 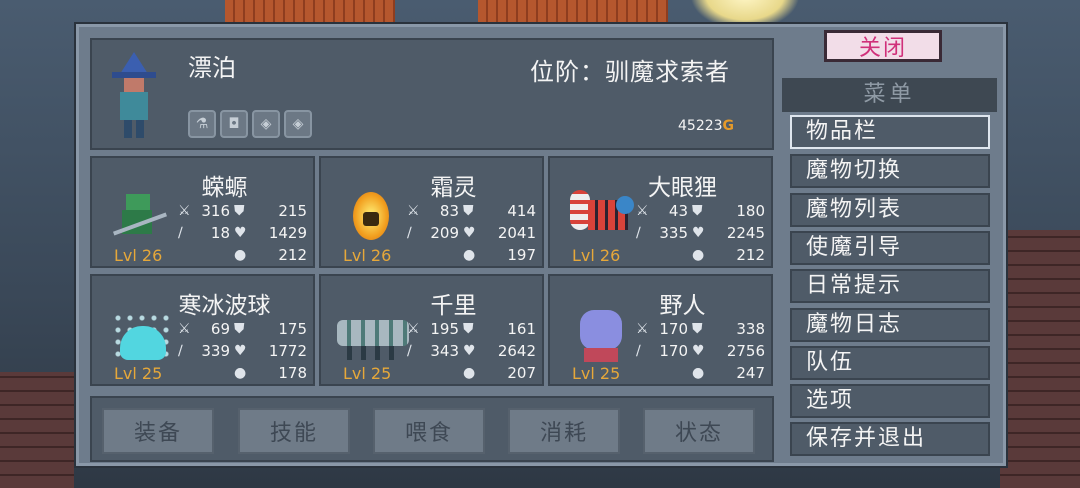 What do you see at coordinates (432, 94) in the screenshot?
I see `hero-header: 漂泊 位阶：驯魔求索者 ⚗ ◘ ◈ ◈ 45223G` at bounding box center [432, 94].